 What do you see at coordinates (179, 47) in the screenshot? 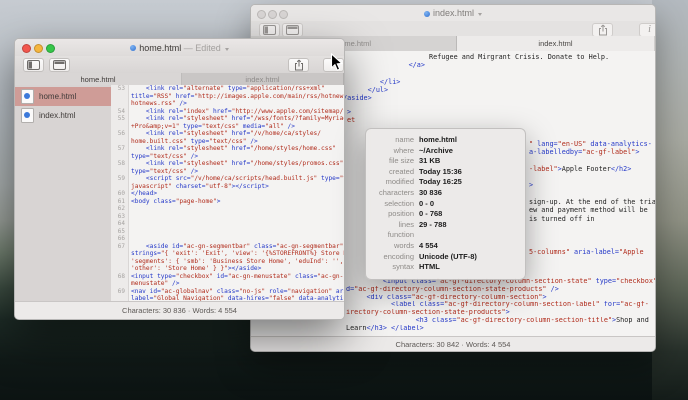
I see `titlebar: home.html — Edited` at bounding box center [179, 47].